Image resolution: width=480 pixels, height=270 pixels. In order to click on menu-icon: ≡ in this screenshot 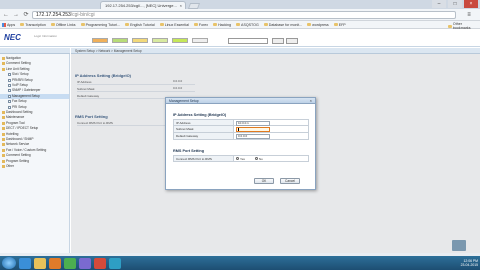, I will do `click(469, 15)`.